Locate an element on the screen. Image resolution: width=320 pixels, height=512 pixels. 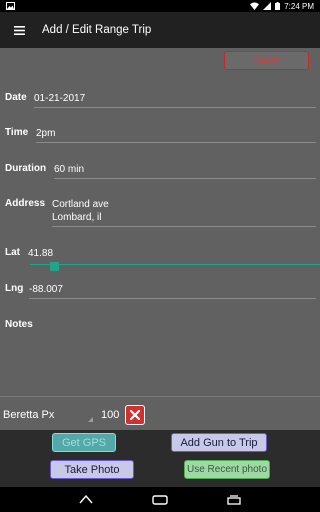
duration-label: Duration is located at coordinates (26, 168).